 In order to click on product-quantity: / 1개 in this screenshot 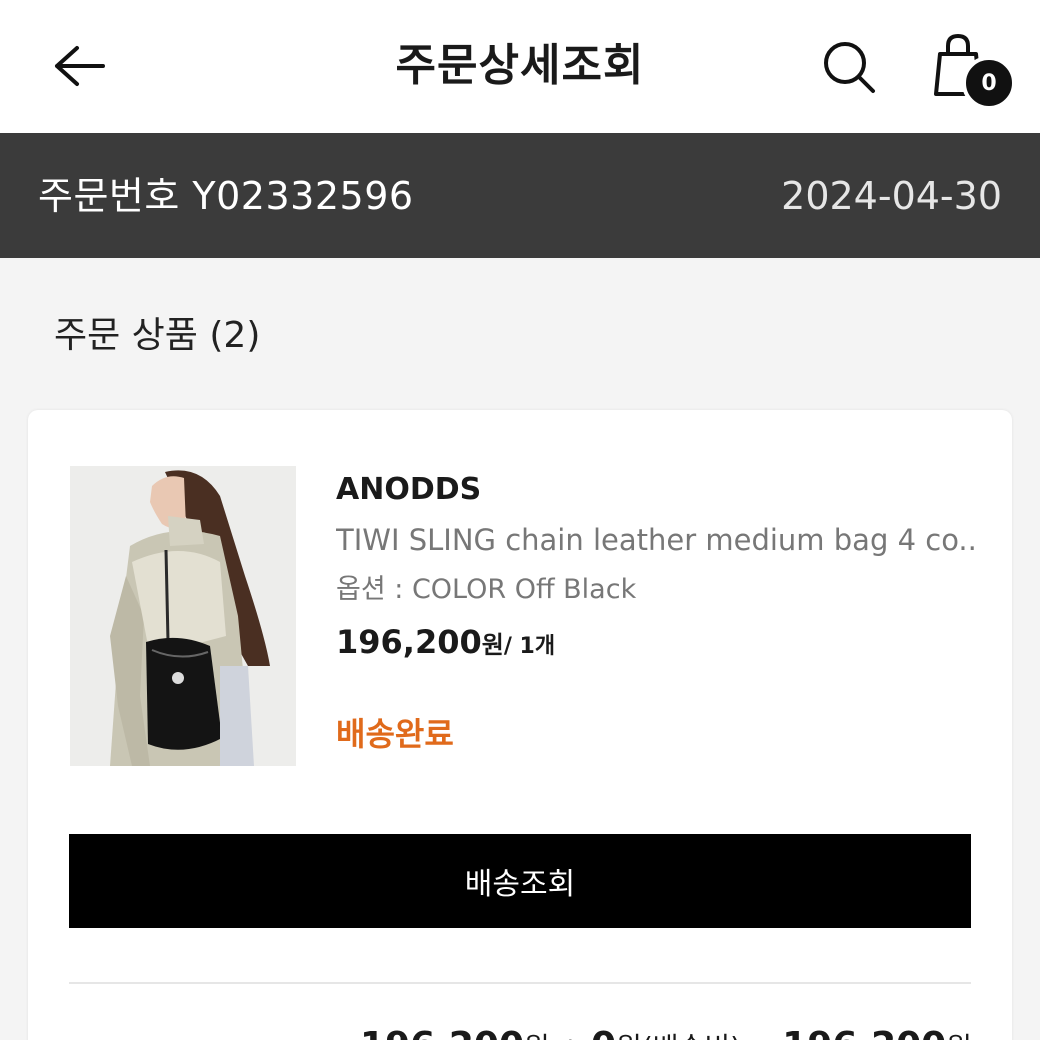, I will do `click(529, 646)`.